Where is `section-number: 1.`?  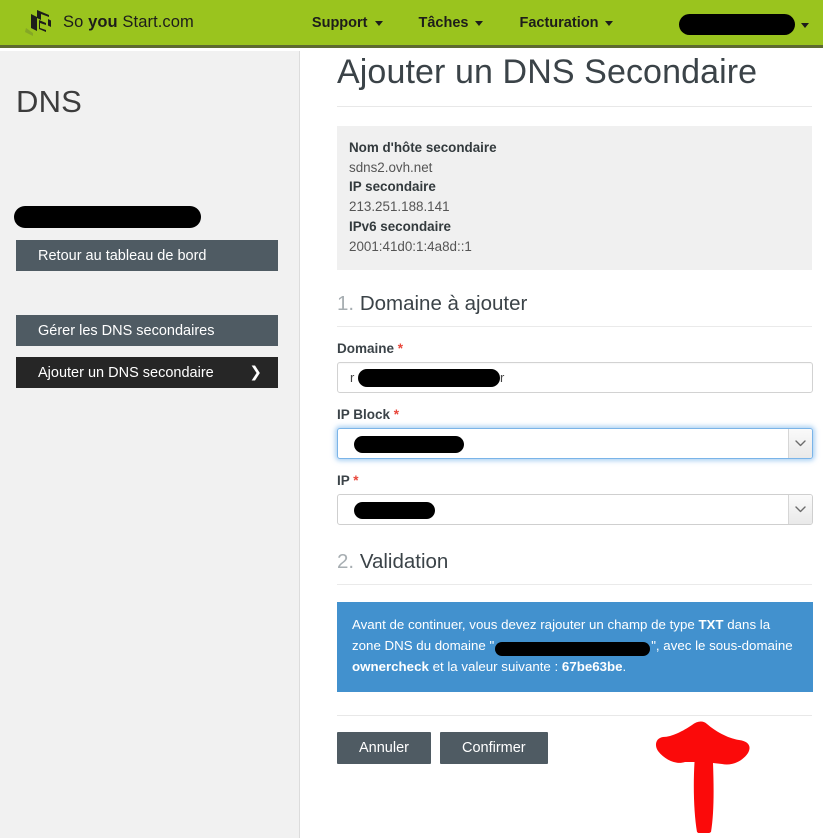 section-number: 1. is located at coordinates (346, 304).